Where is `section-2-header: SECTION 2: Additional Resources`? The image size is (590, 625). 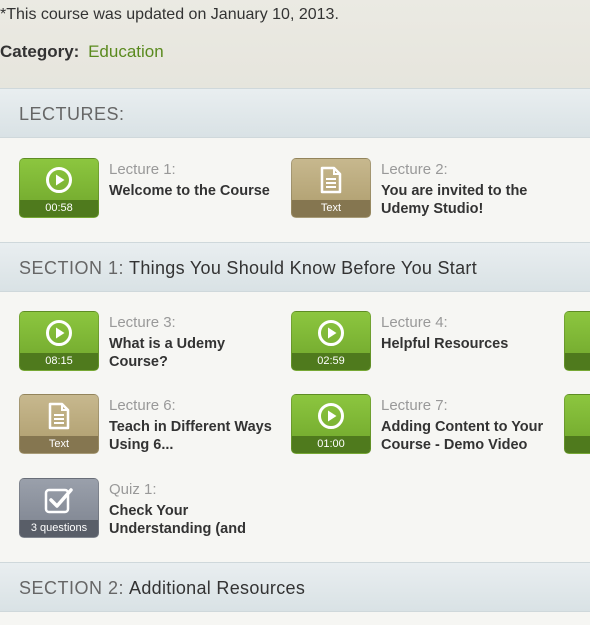 section-2-header: SECTION 2: Additional Resources is located at coordinates (295, 587).